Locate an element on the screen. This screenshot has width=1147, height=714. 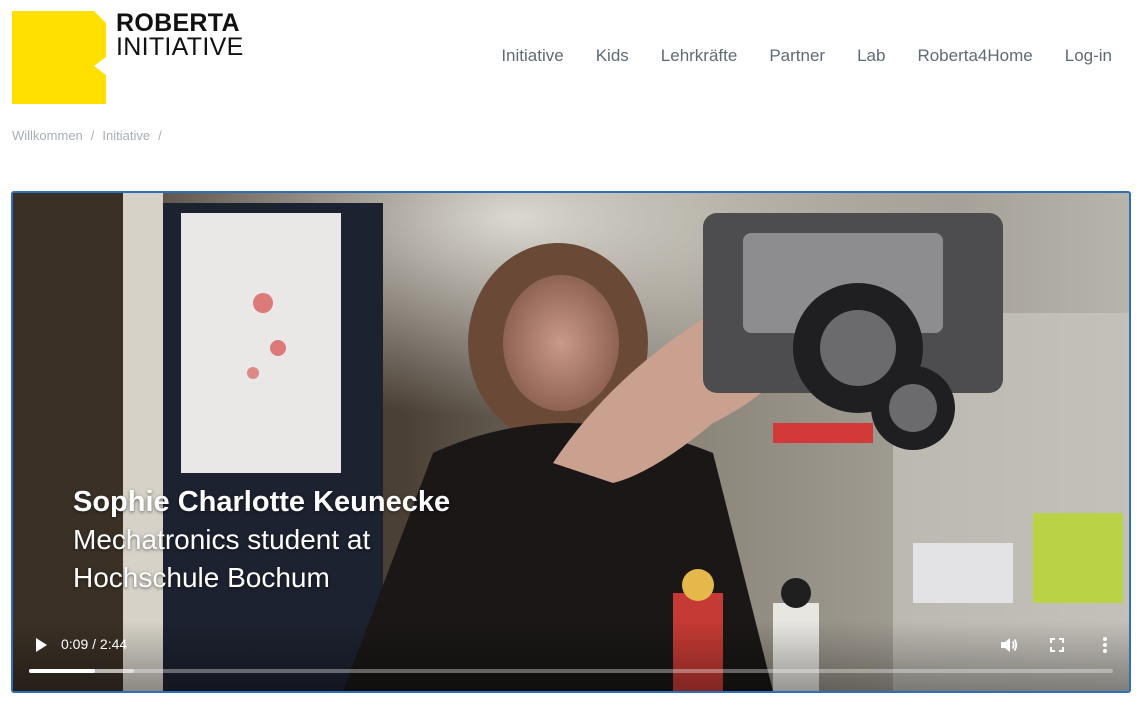
fullscreen-icon is located at coordinates (1057, 645).